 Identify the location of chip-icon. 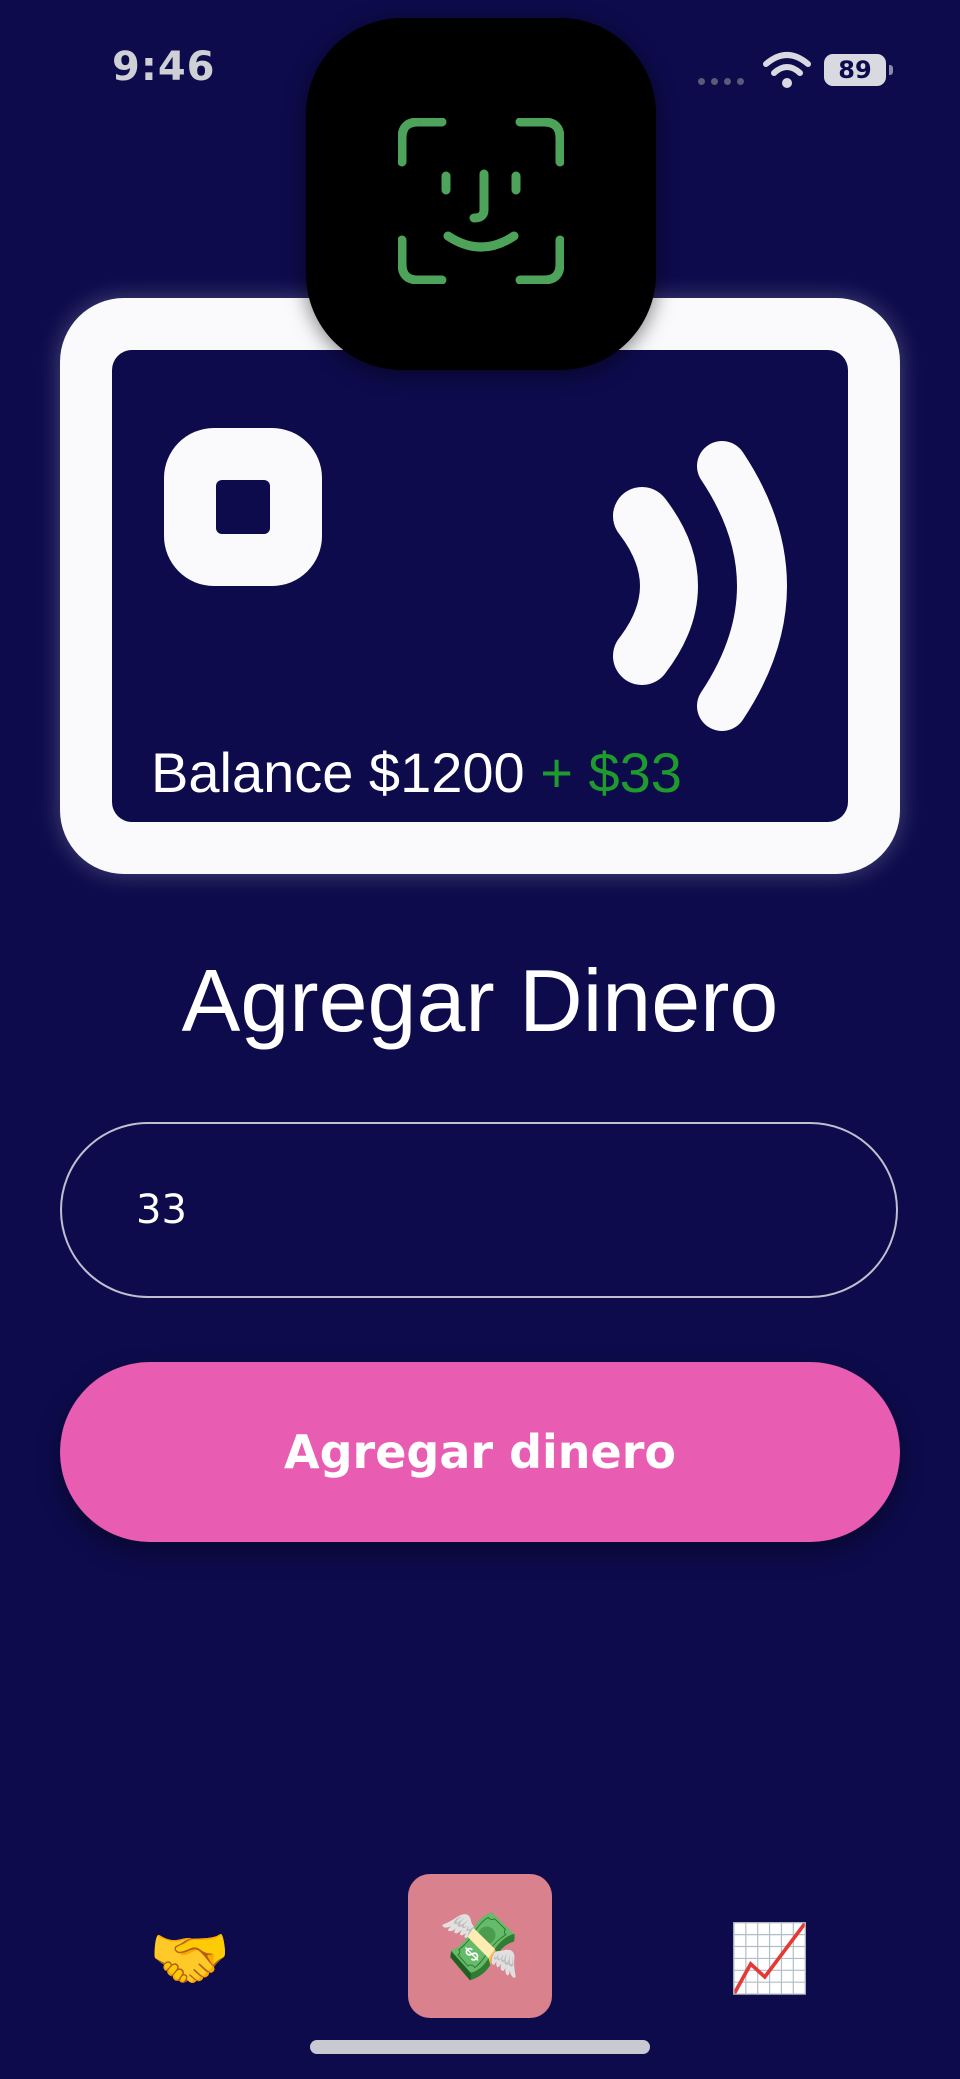
(243, 507).